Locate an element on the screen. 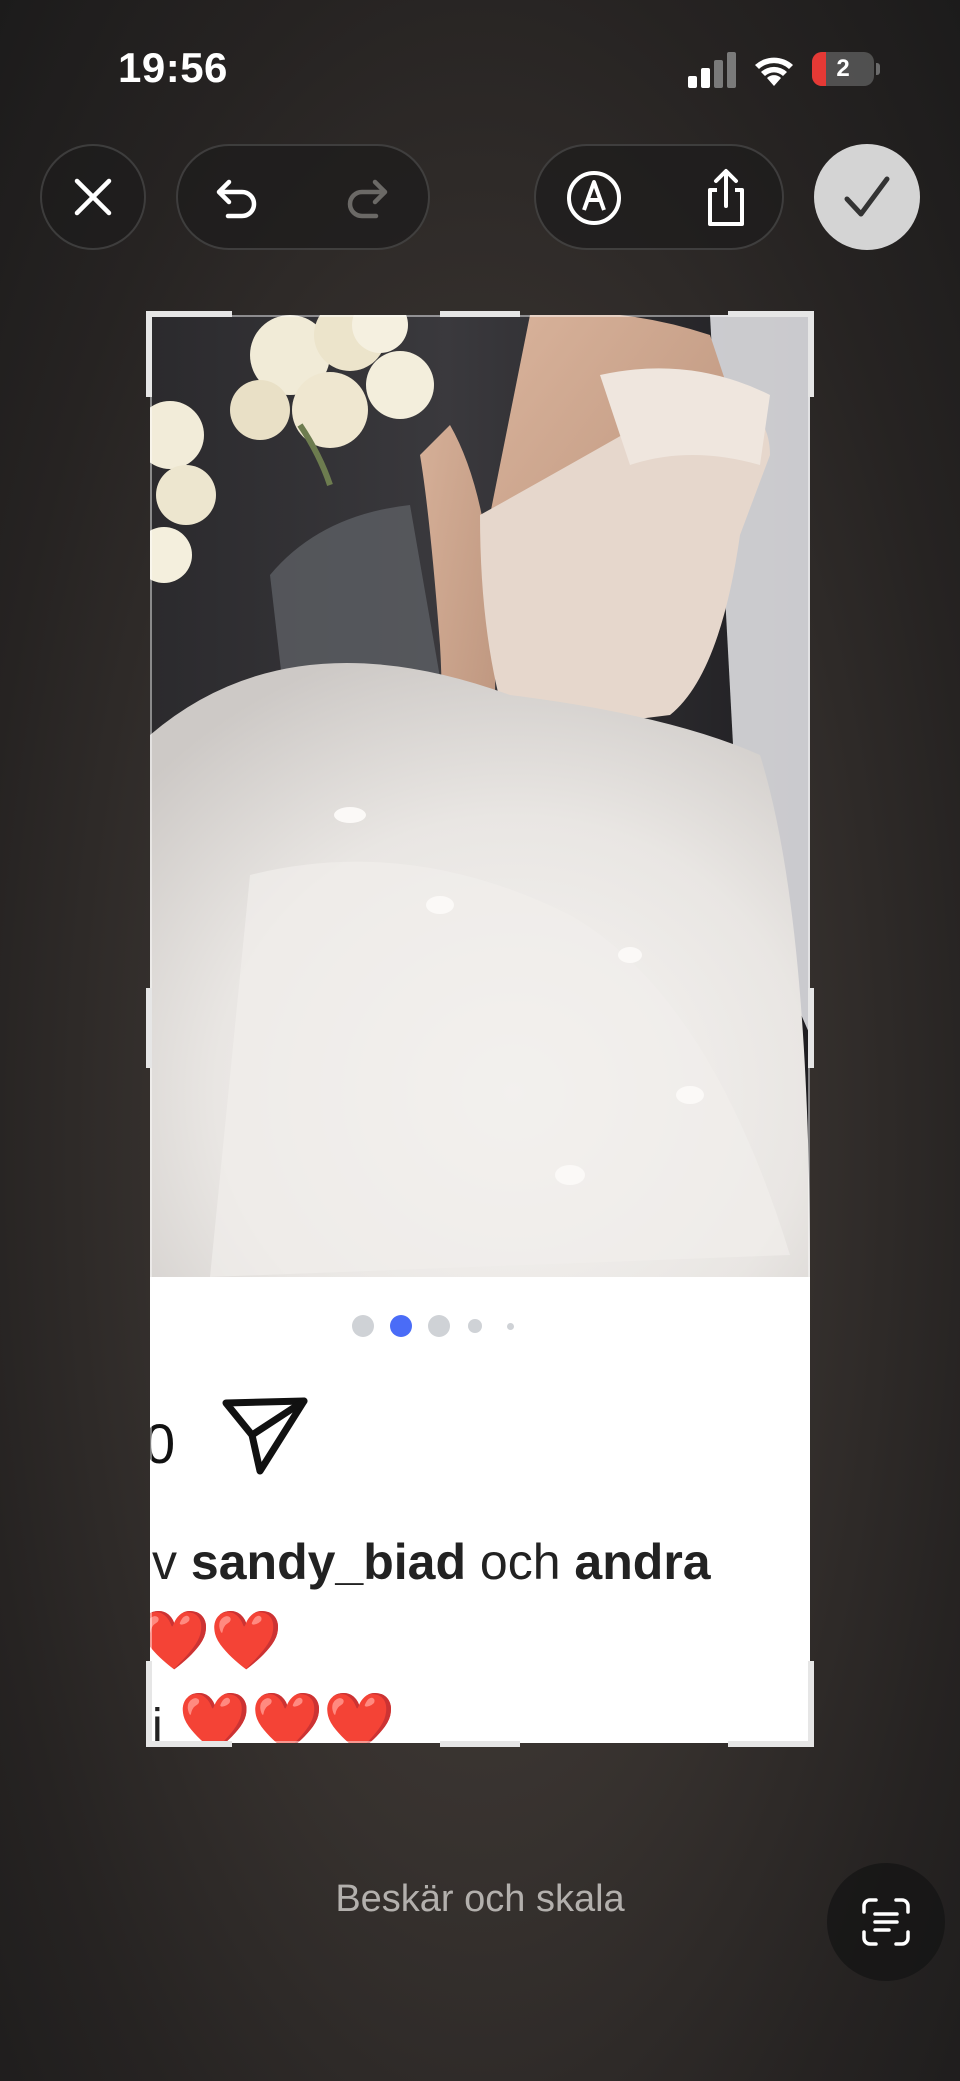 Image resolution: width=960 pixels, height=2081 pixels. comment-fragment: i is located at coordinates (157, 1721).